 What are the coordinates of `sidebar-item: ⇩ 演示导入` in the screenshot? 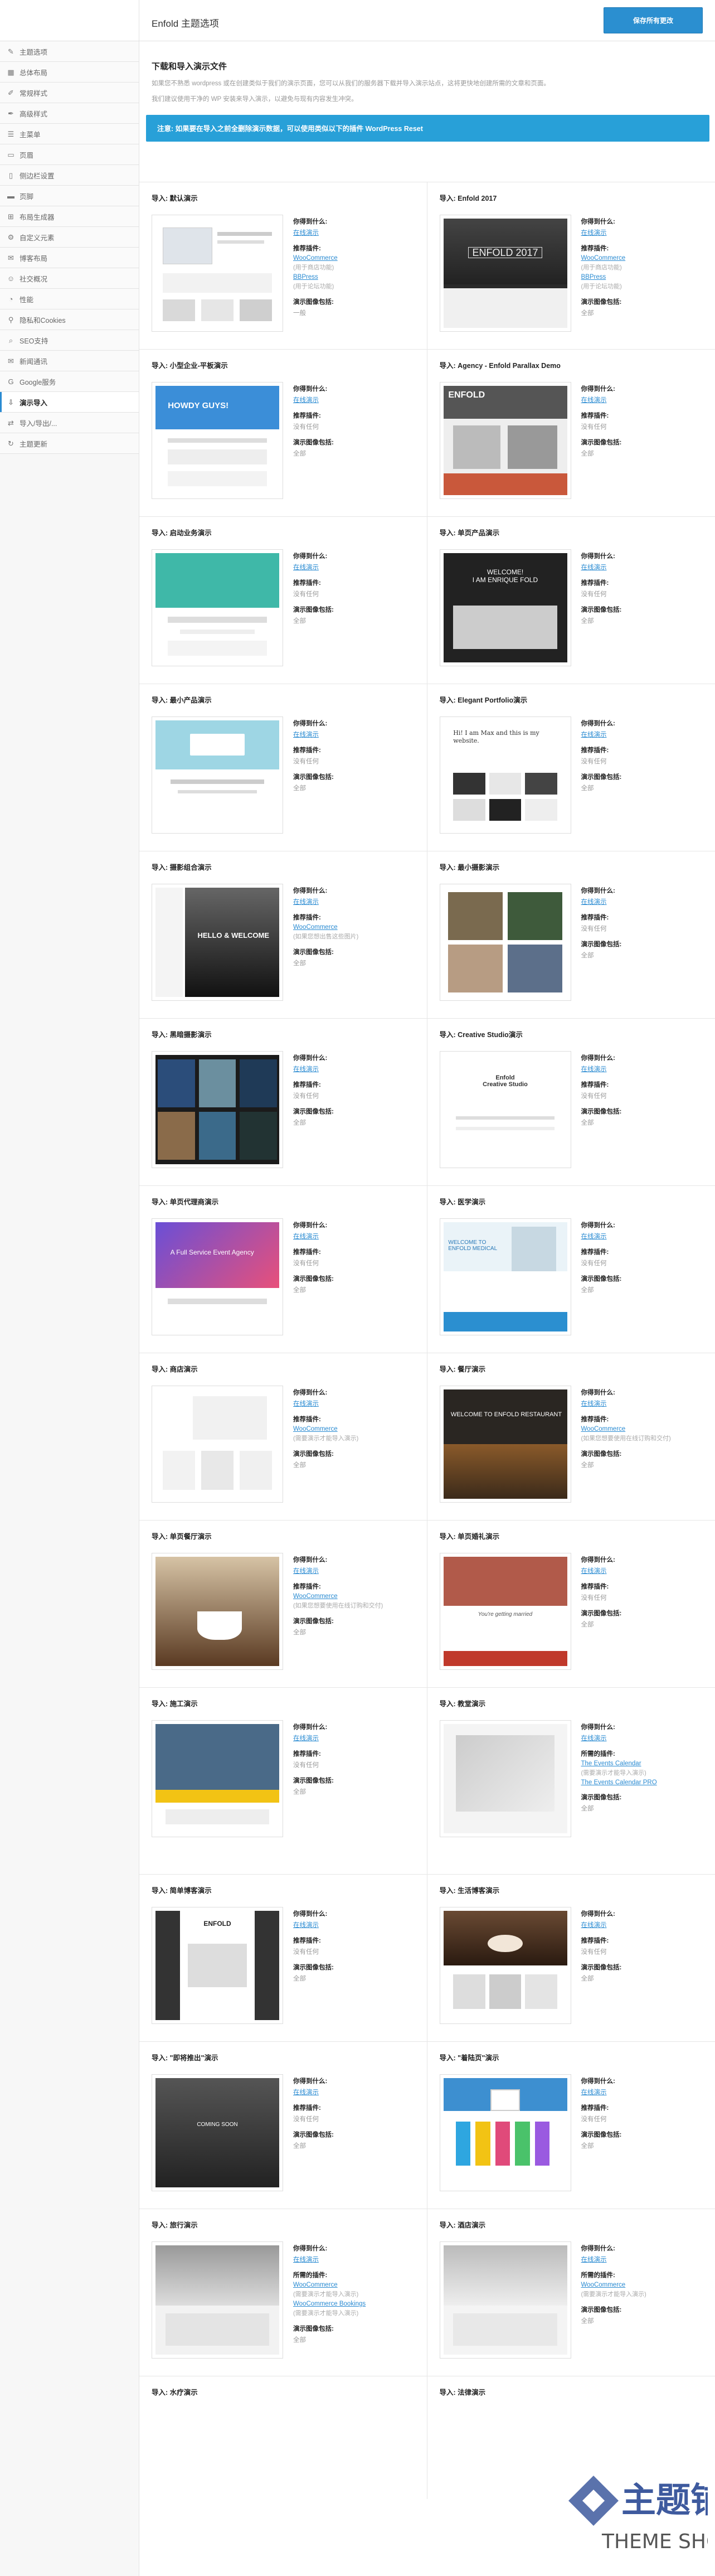 It's located at (69, 402).